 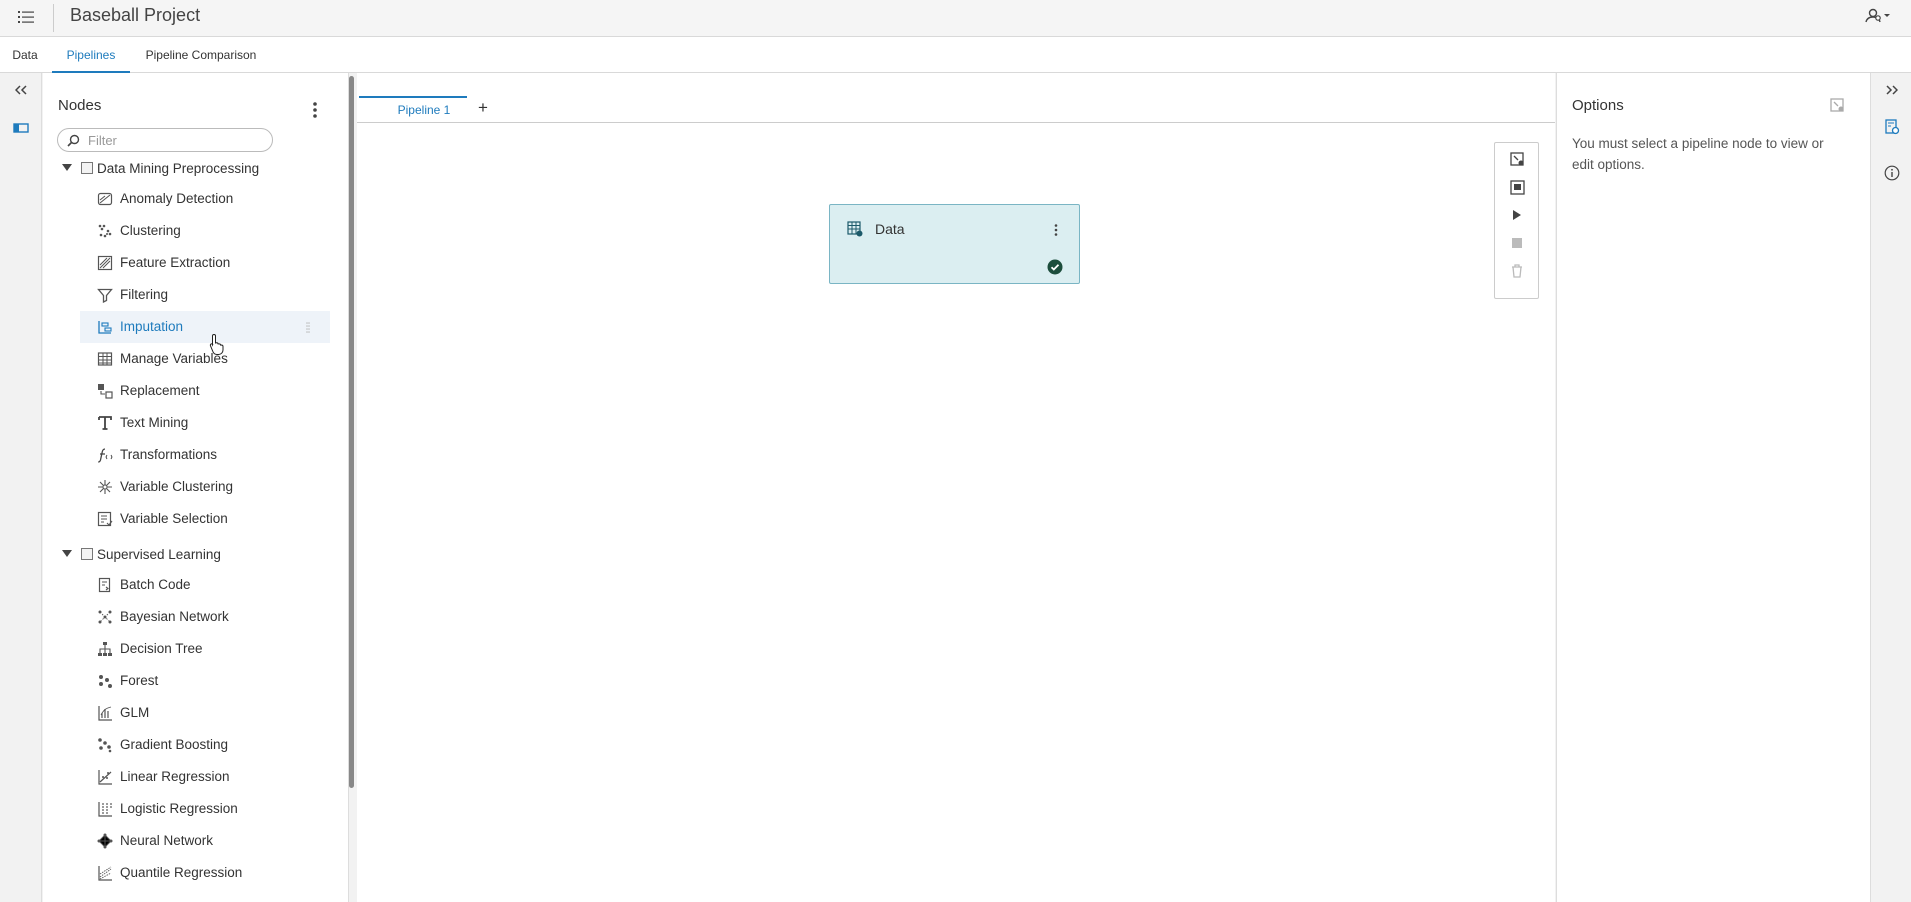 I want to click on node-item-imputation: Imputation, so click(x=205, y=327).